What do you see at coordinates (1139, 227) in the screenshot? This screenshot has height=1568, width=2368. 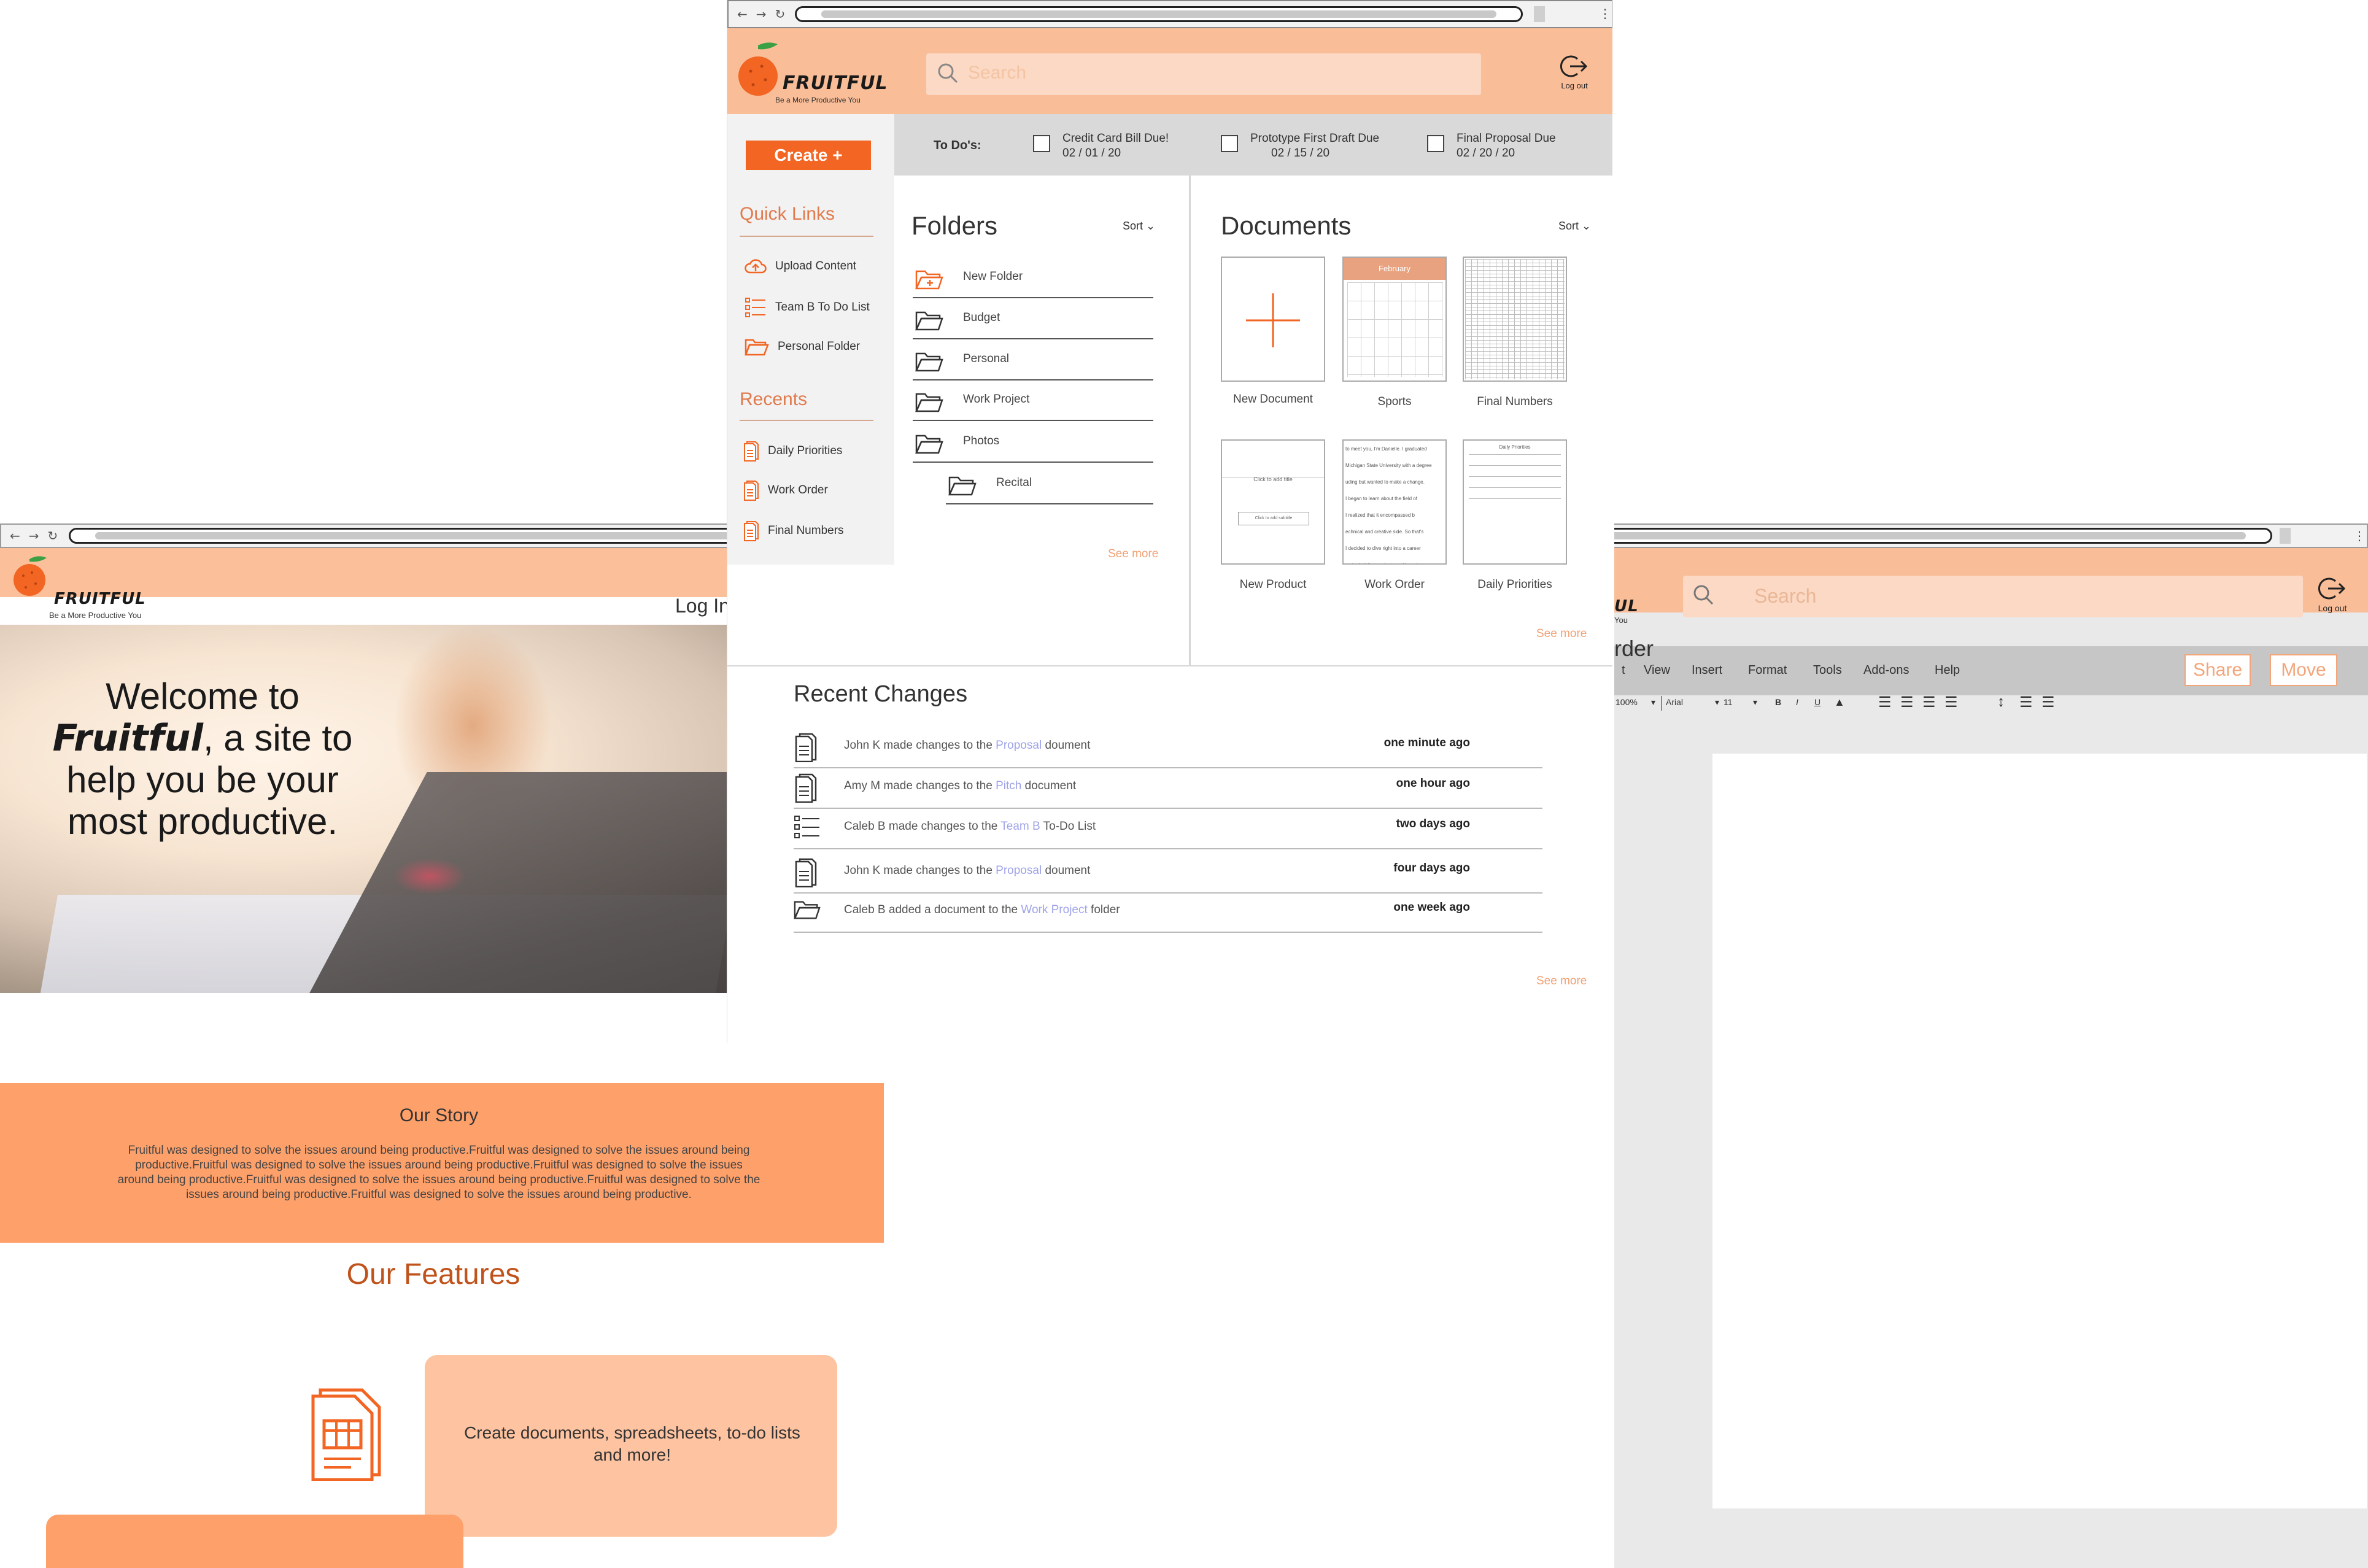 I see `folders-sort: Sort ⌄` at bounding box center [1139, 227].